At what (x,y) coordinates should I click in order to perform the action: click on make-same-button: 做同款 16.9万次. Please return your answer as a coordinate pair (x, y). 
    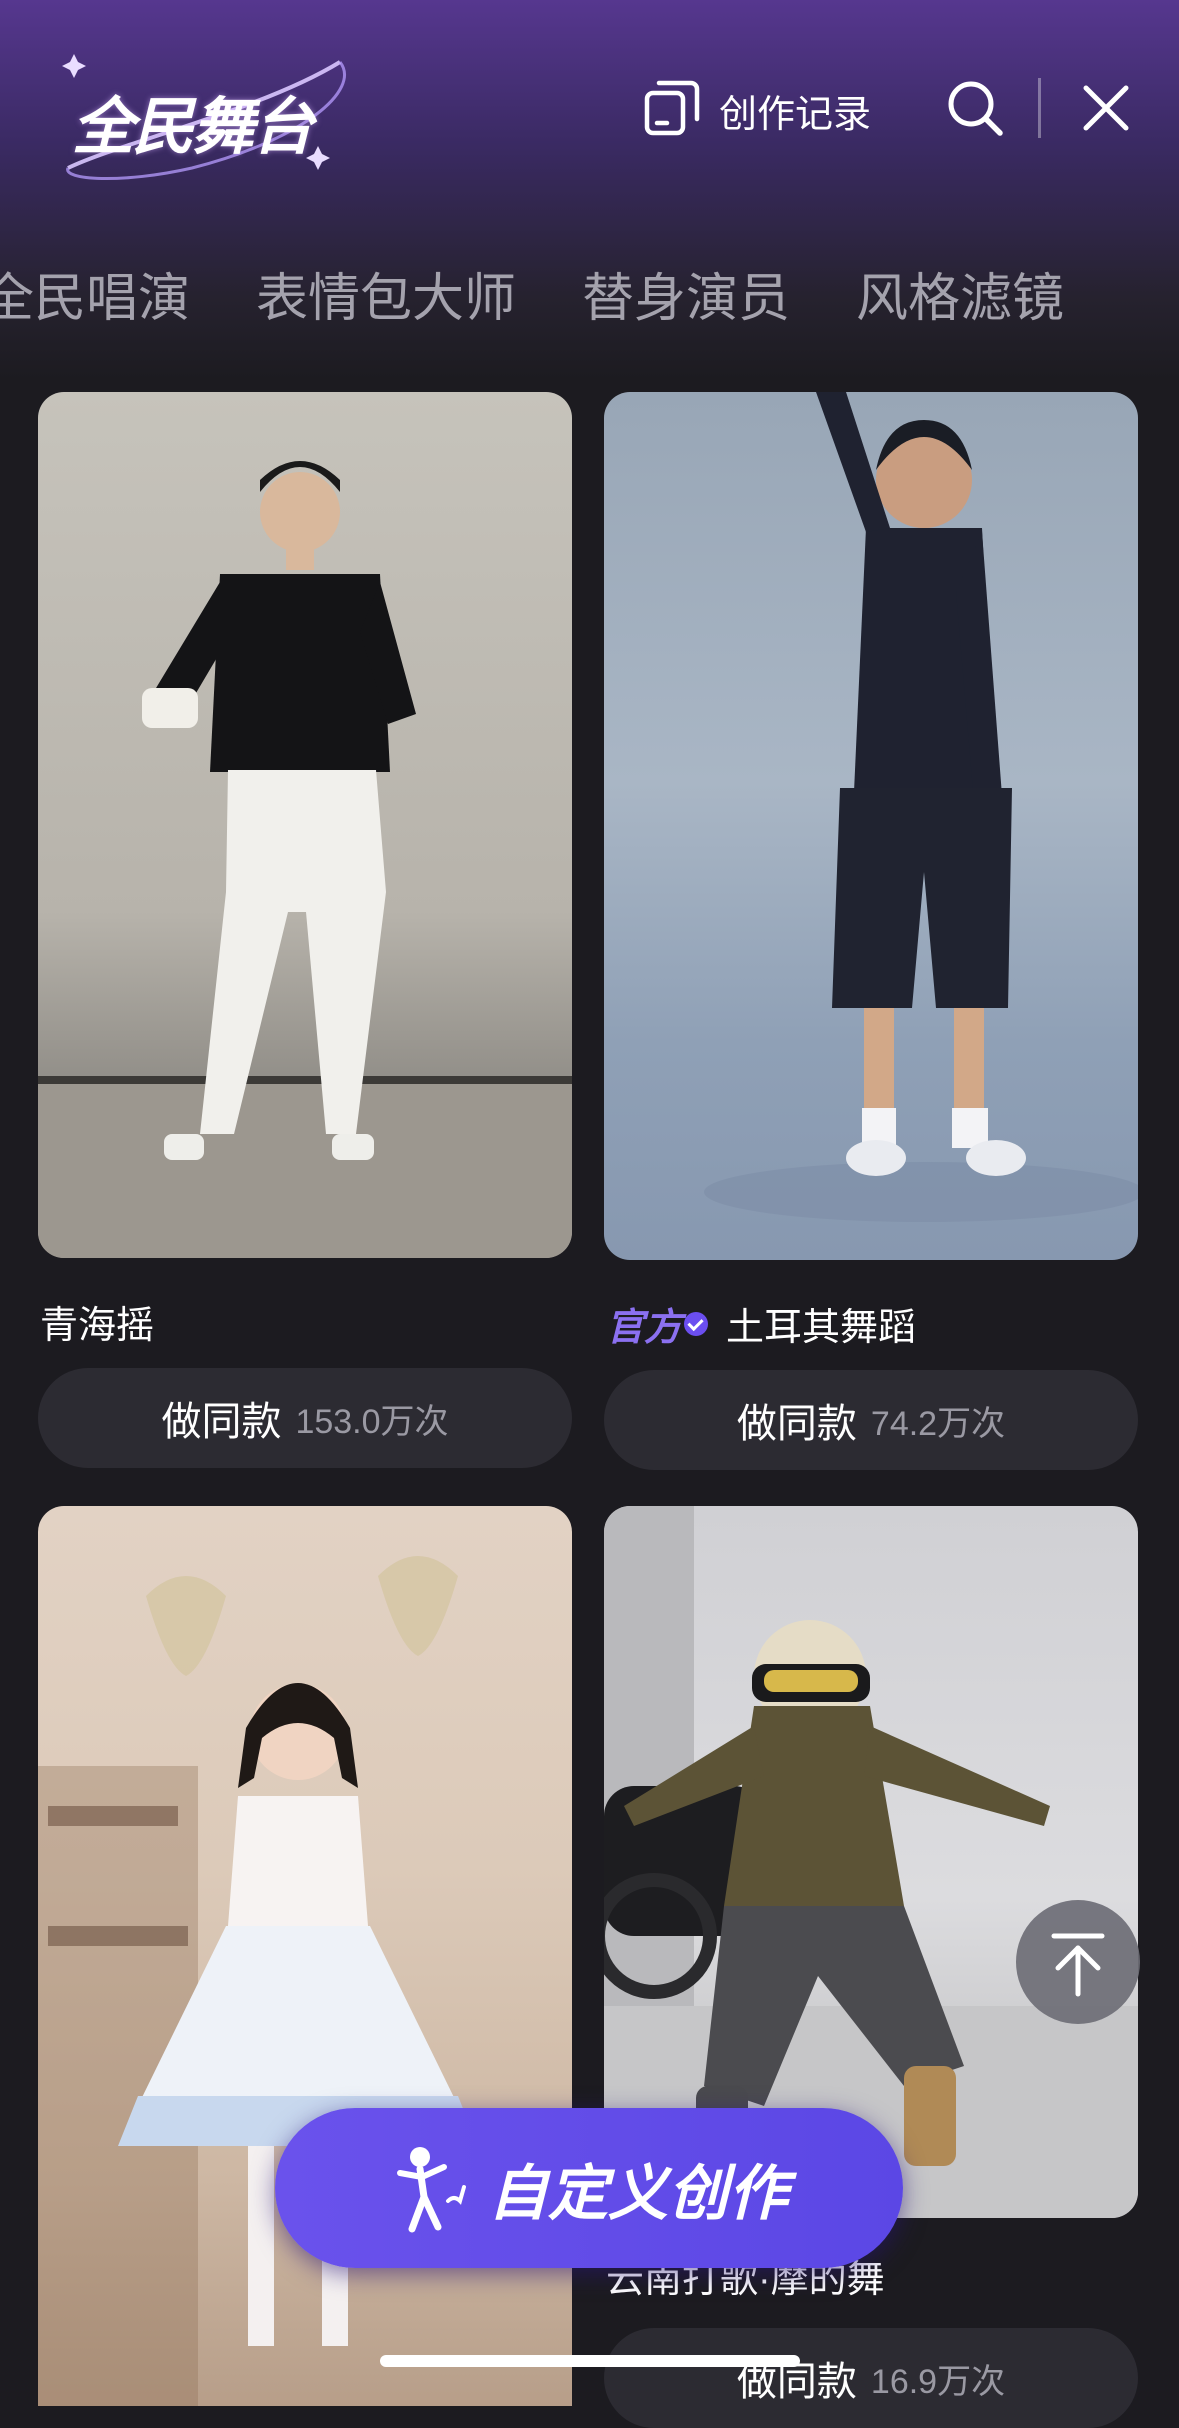
    Looking at the image, I should click on (871, 2378).